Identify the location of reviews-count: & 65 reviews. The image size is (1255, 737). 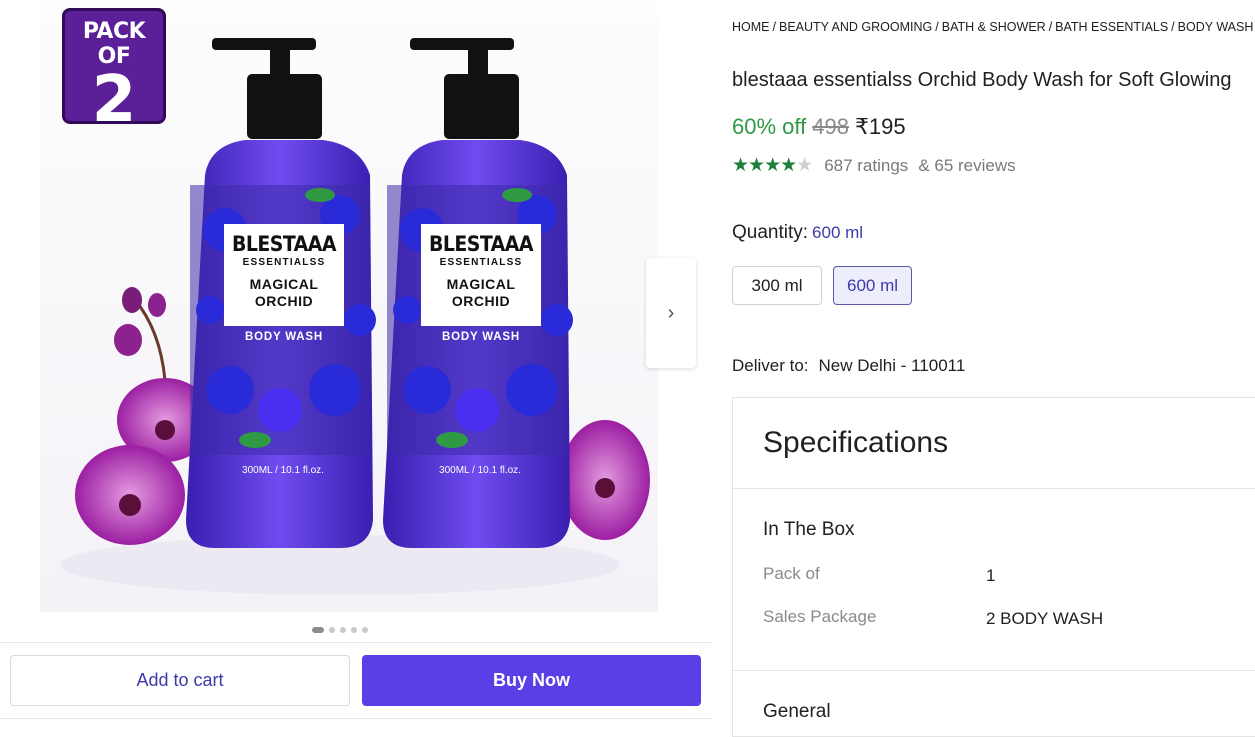
(966, 166).